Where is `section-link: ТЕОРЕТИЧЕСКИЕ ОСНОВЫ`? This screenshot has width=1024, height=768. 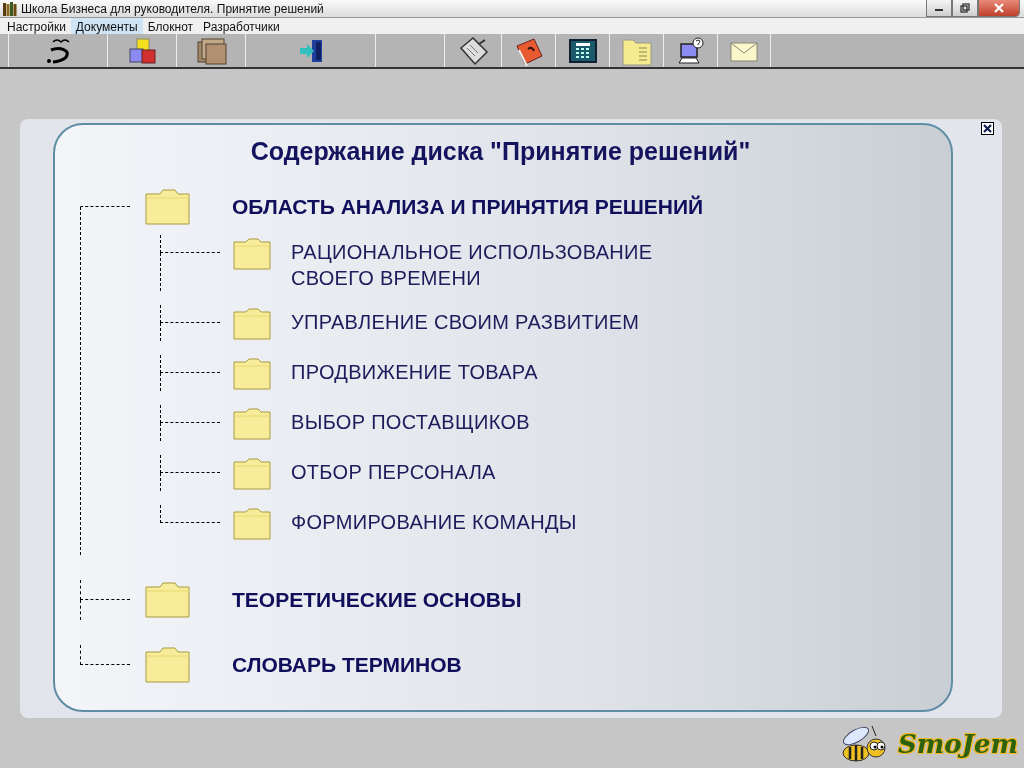 section-link: ТЕОРЕТИЧЕСКИЕ ОСНОВЫ is located at coordinates (377, 600).